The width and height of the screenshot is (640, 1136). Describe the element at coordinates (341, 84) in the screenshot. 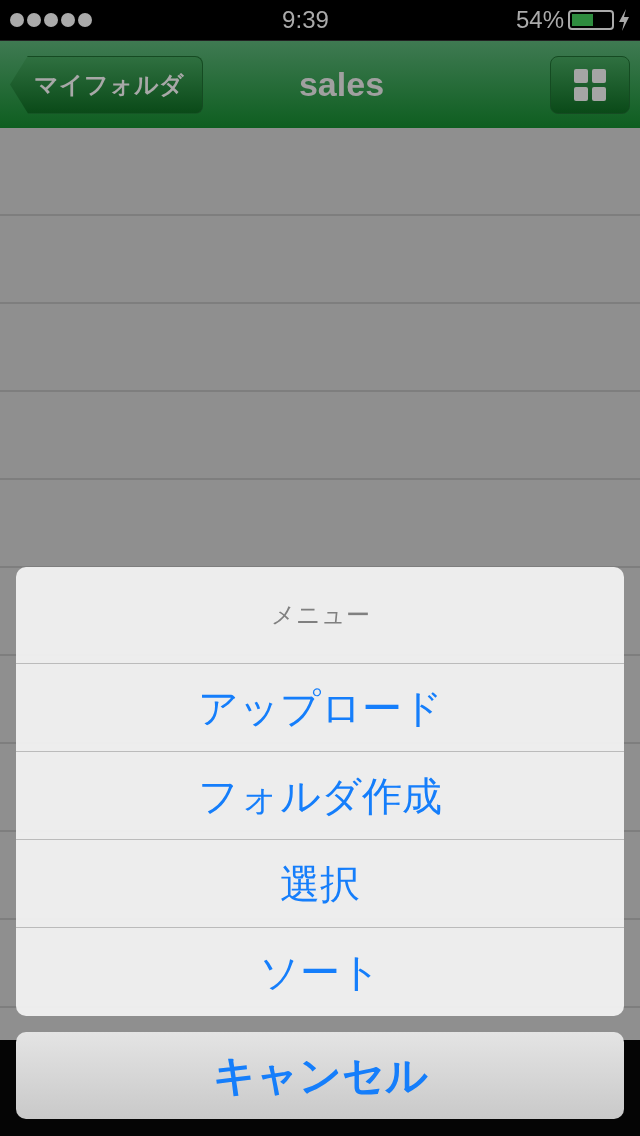

I see `nav-title: sales` at that location.